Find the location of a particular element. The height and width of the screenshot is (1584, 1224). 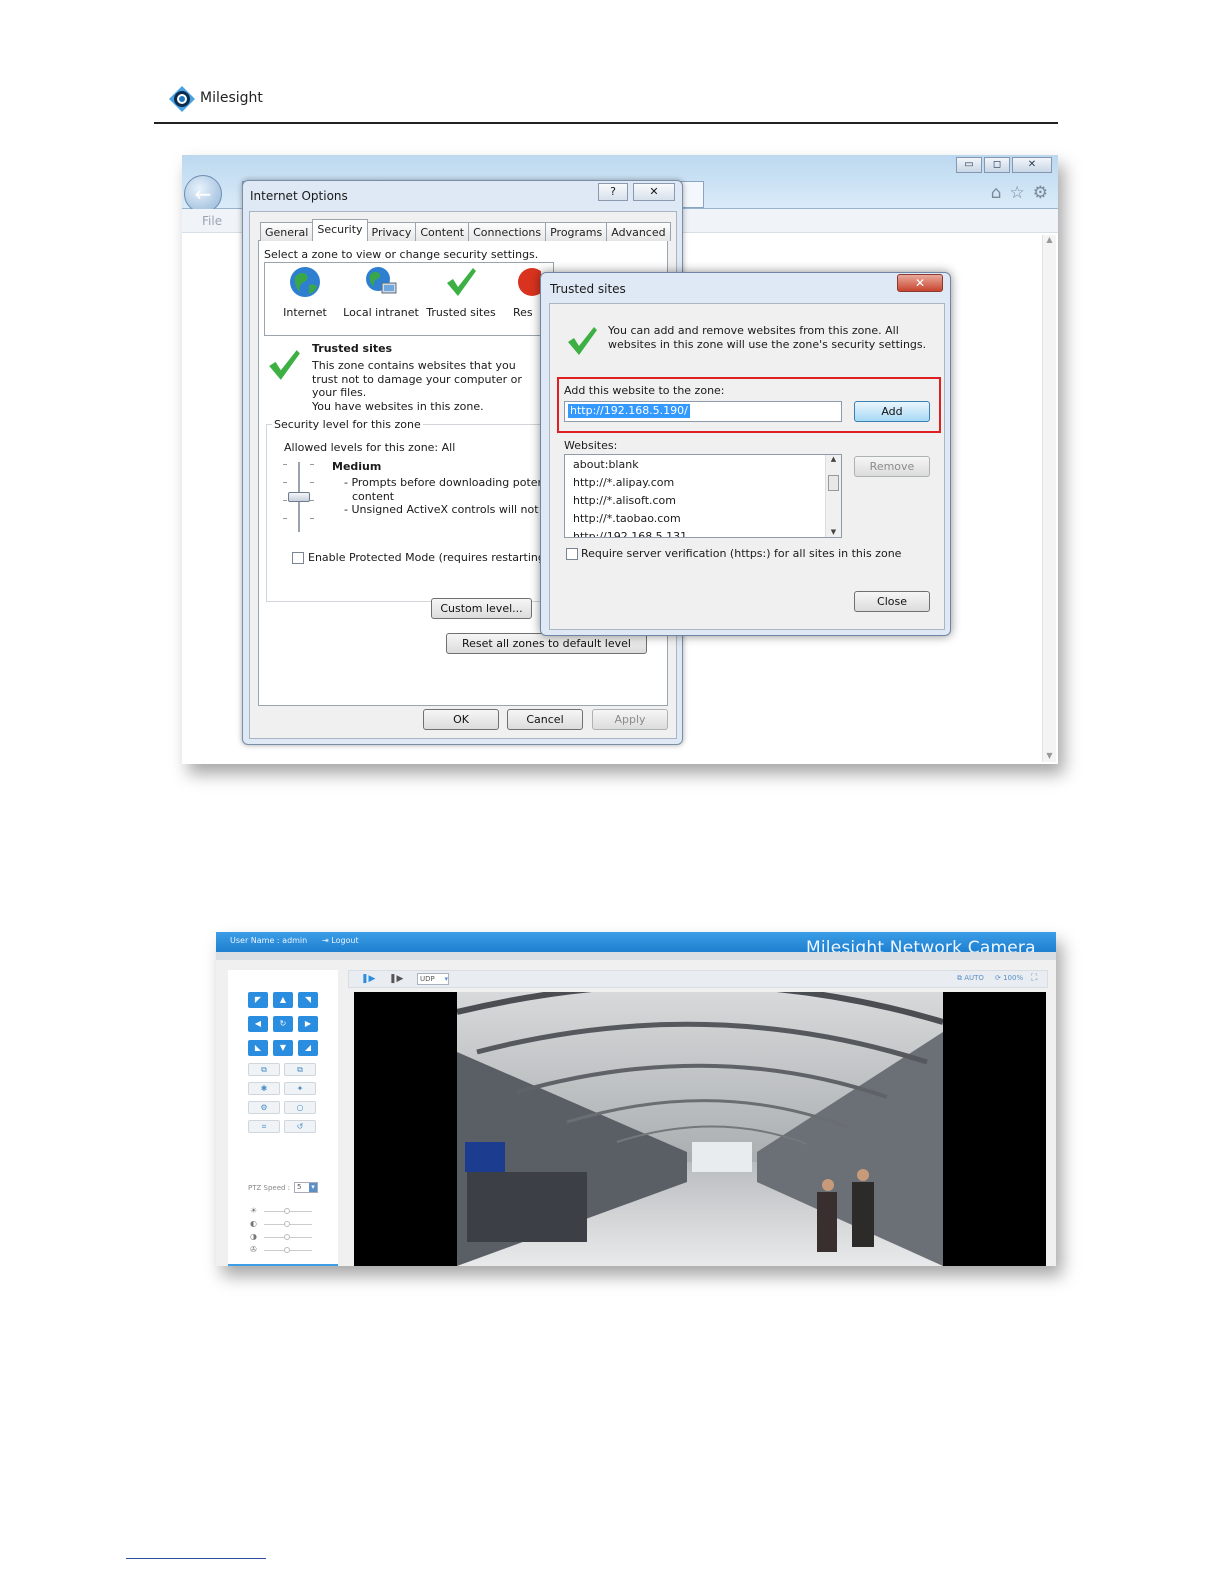

close-window-button: ✕ is located at coordinates (1032, 165).